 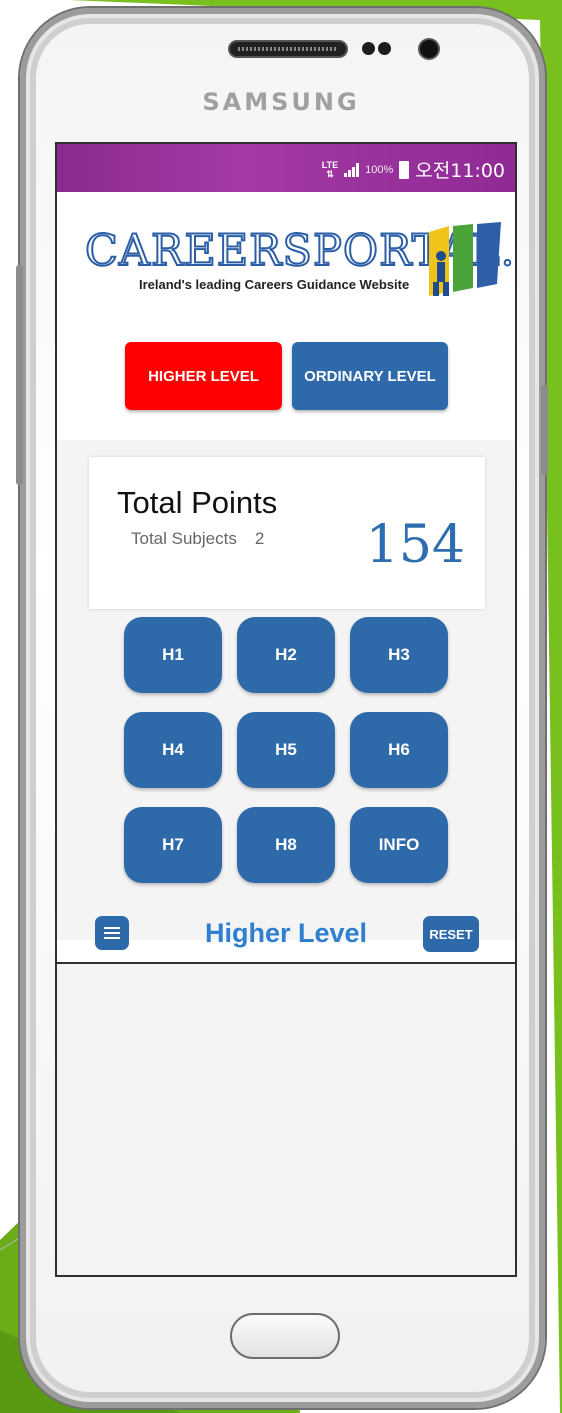 I want to click on grade-button-h7: H7, so click(x=173, y=845).